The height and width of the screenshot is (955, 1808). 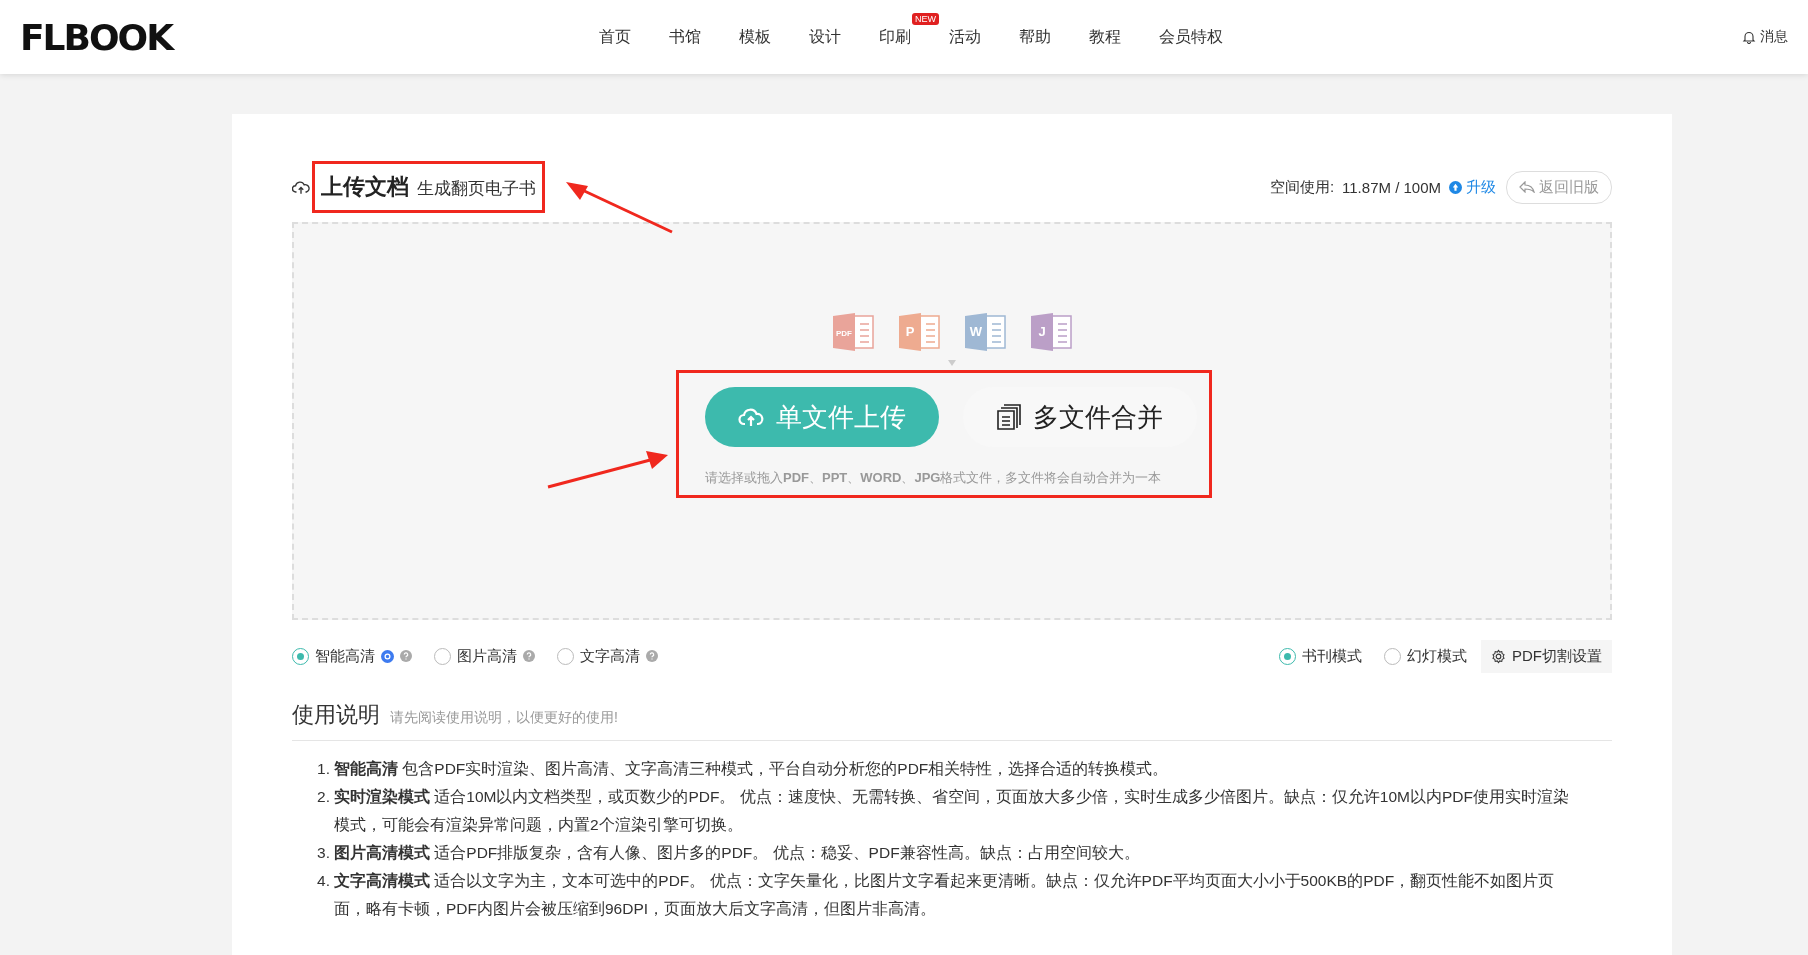 I want to click on nav-link: 帮助, so click(x=1035, y=37).